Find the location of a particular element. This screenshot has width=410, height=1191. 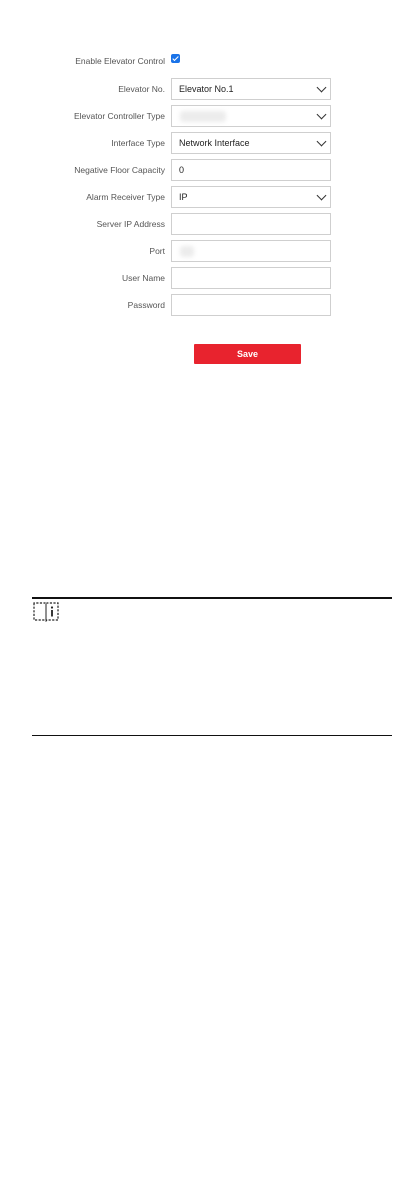

elevator-controller-type-select is located at coordinates (251, 116).